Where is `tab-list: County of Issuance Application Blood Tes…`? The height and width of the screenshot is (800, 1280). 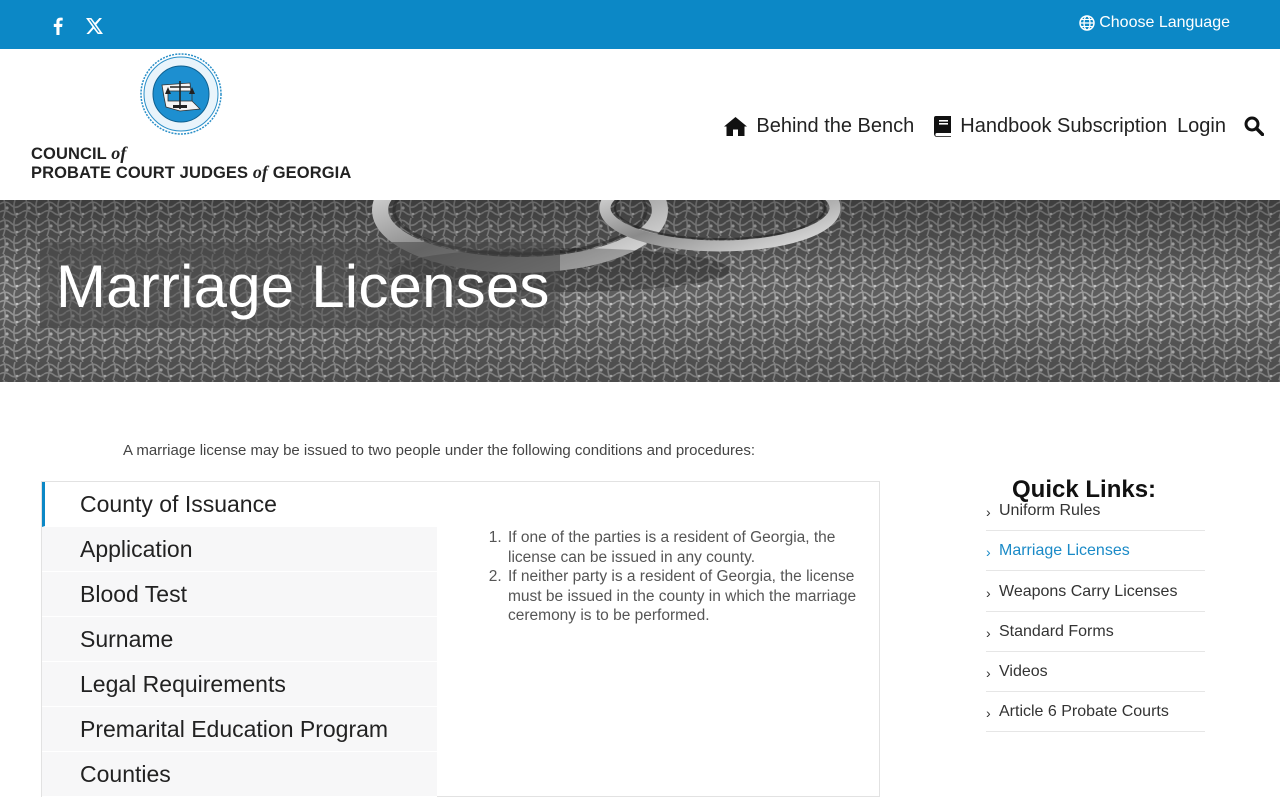 tab-list: County of Issuance Application Blood Tes… is located at coordinates (239, 639).